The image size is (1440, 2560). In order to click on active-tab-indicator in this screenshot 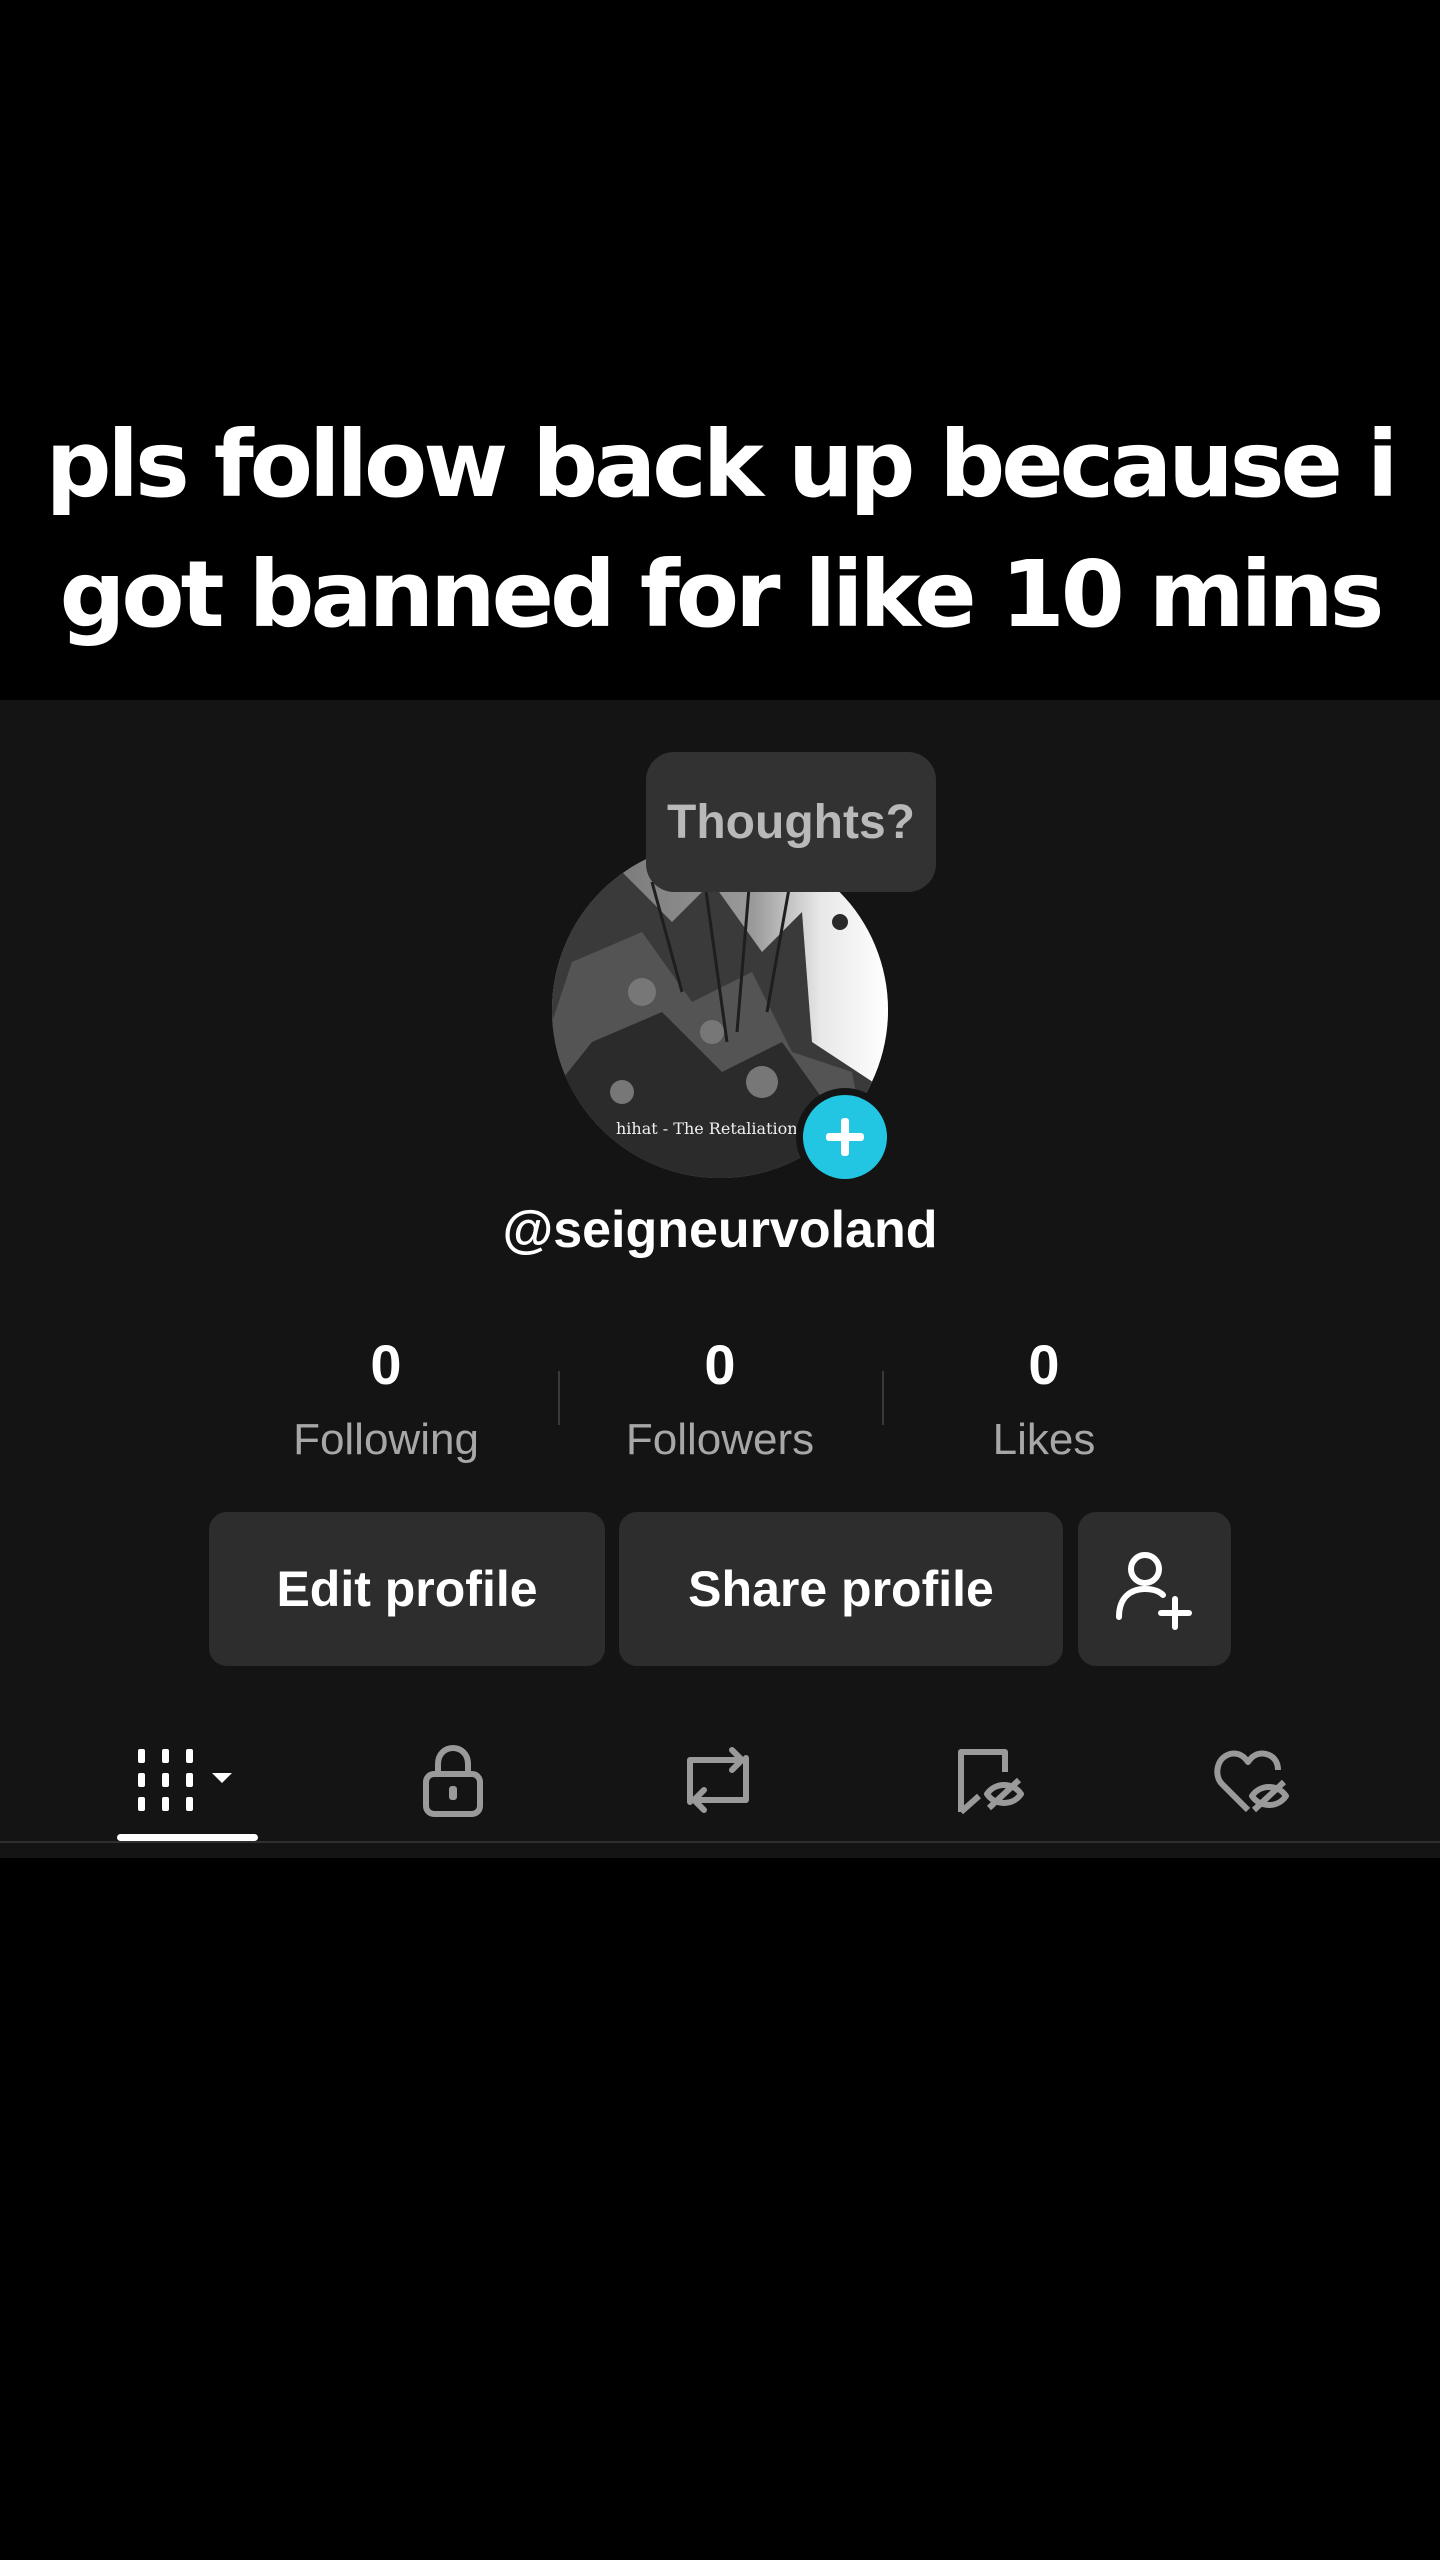, I will do `click(187, 1837)`.